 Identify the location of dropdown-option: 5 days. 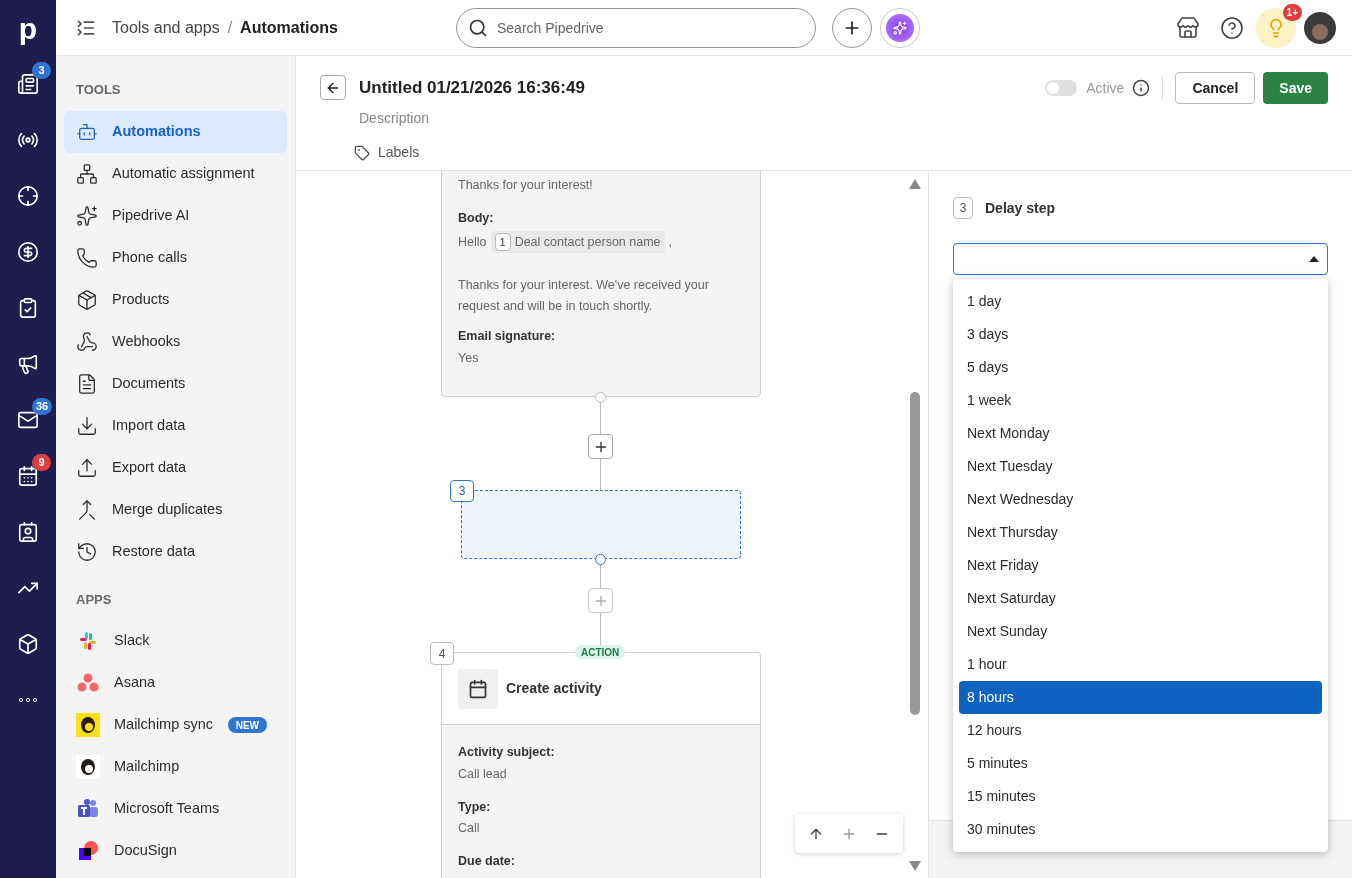
(1140, 367).